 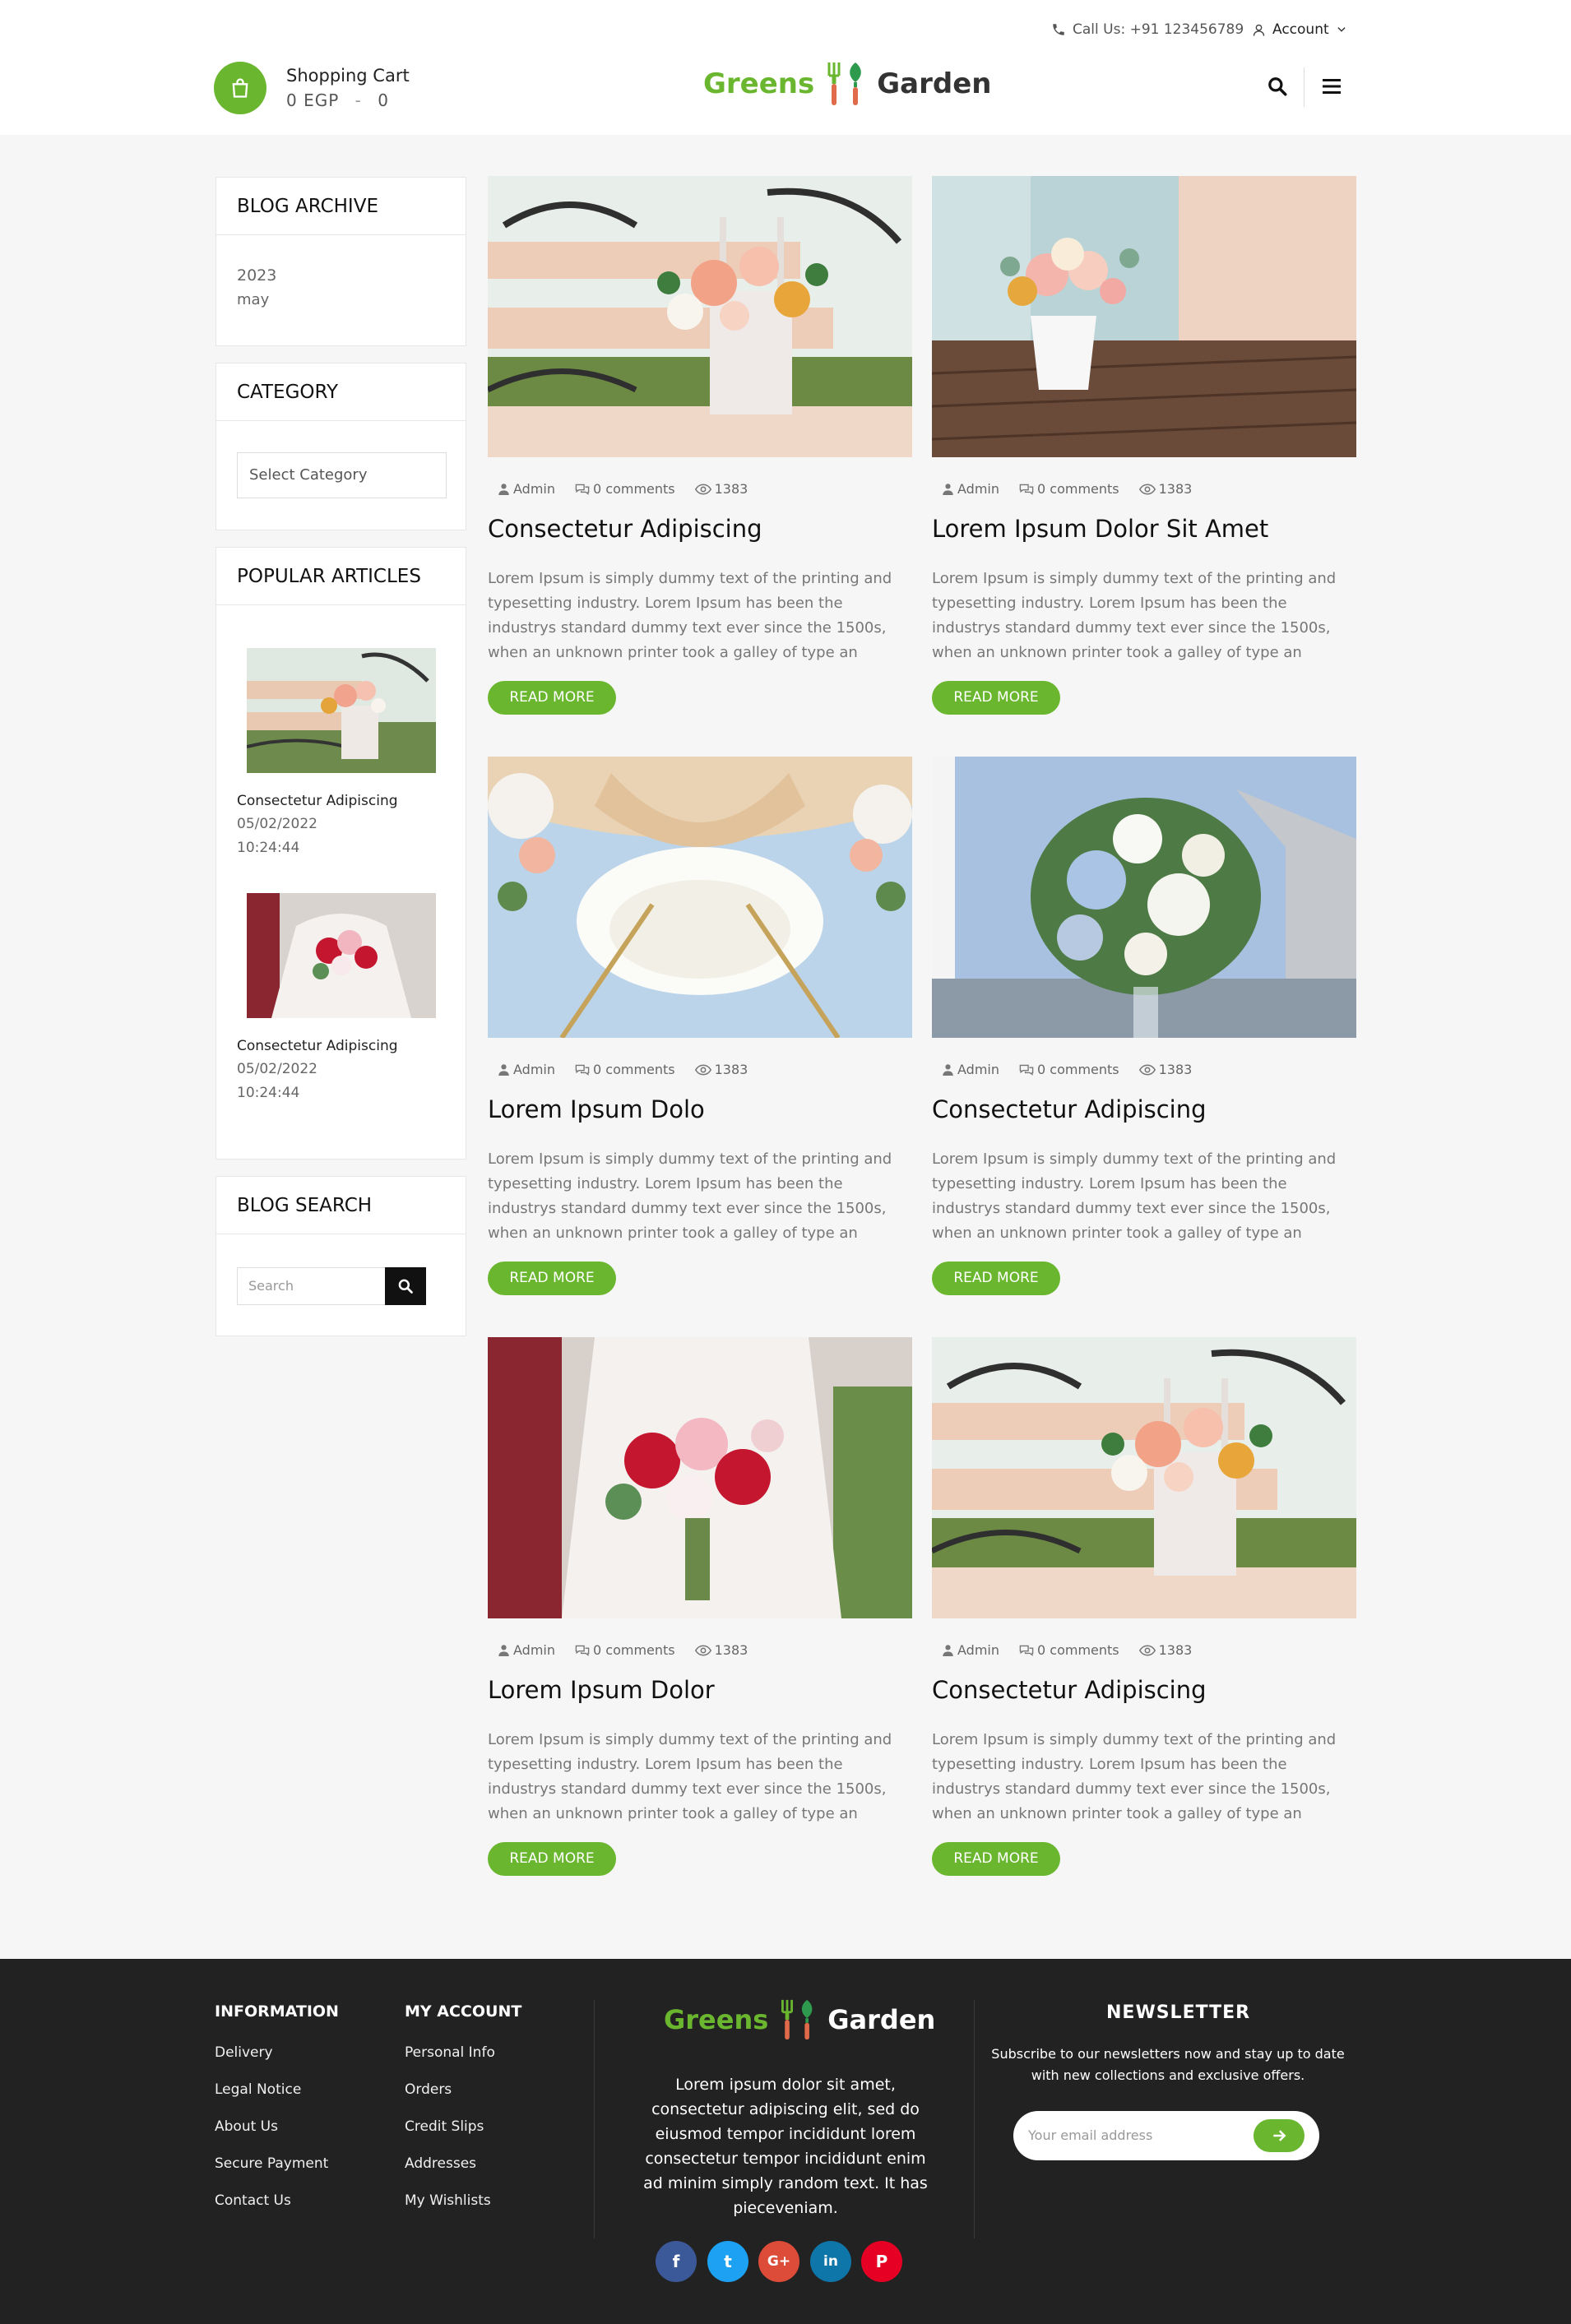 I want to click on header-divider, so click(x=1304, y=87).